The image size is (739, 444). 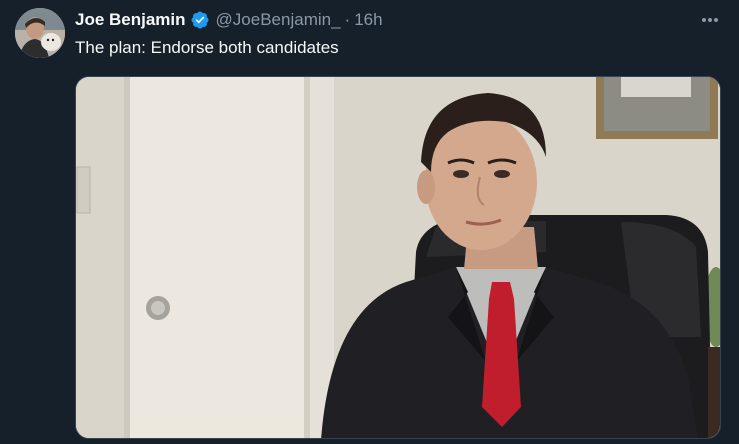 What do you see at coordinates (200, 20) in the screenshot?
I see `verified-badge-icon` at bounding box center [200, 20].